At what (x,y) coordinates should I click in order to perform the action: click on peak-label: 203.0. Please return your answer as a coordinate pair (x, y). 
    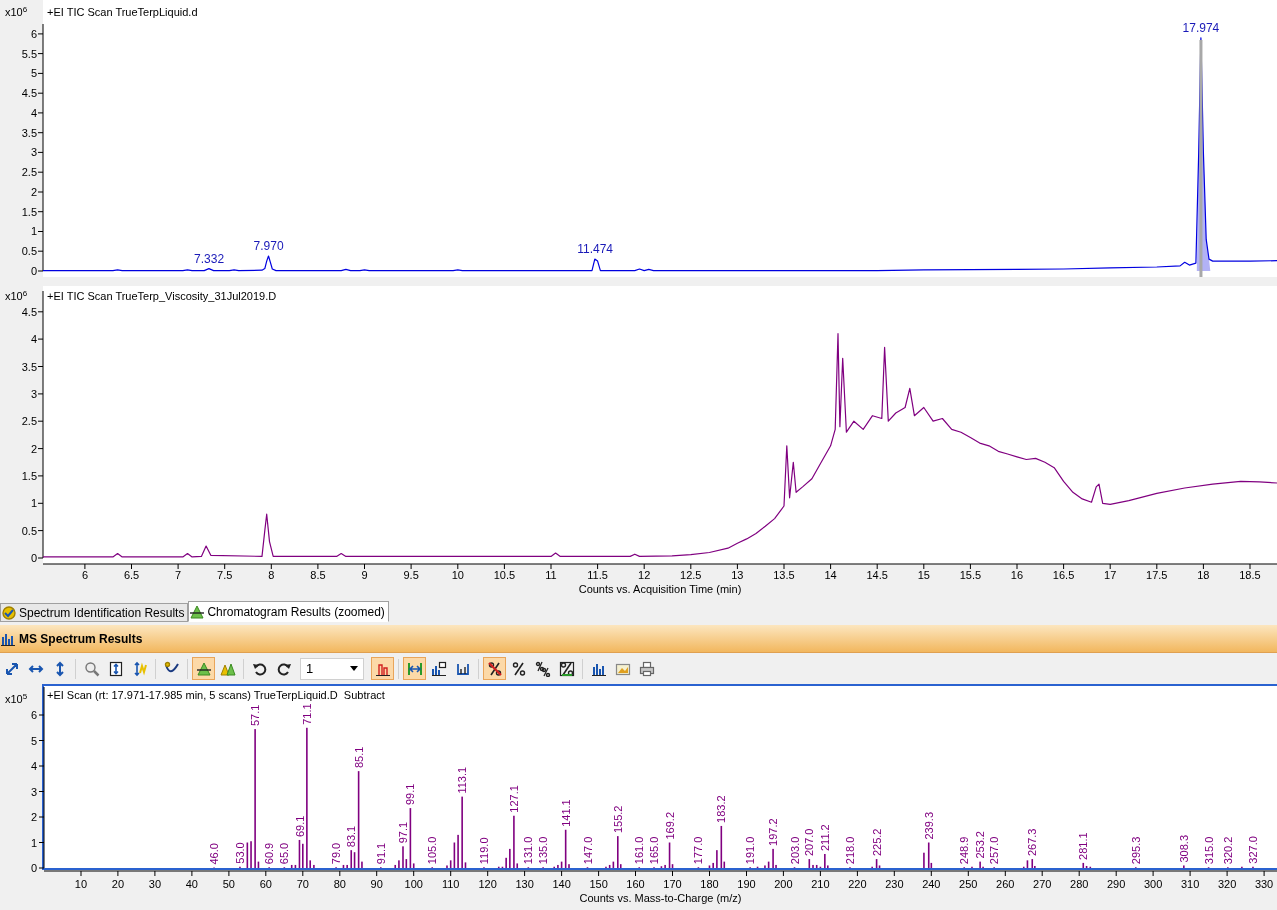
    Looking at the image, I should click on (794, 850).